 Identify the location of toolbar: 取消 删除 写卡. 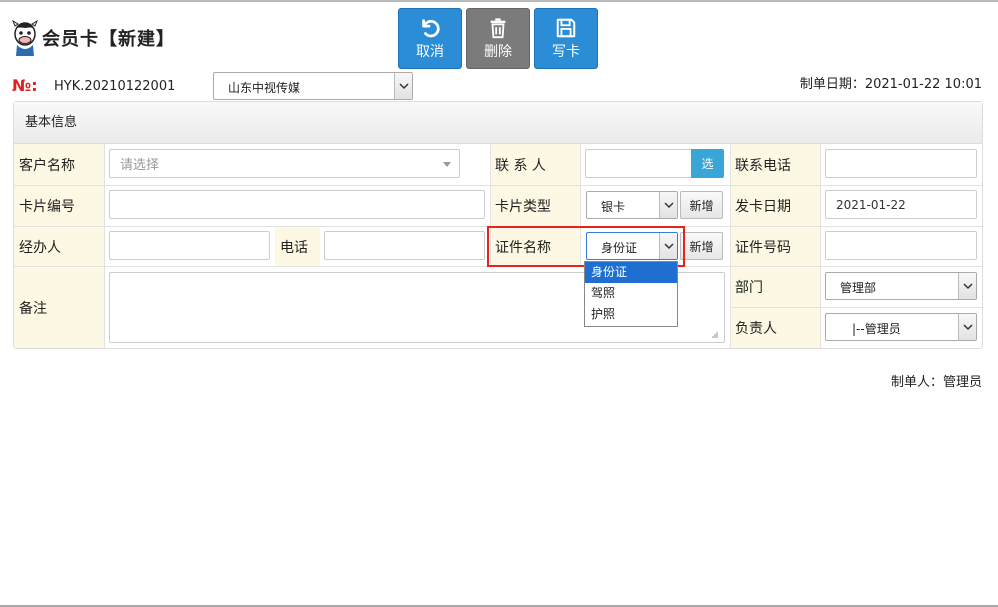
(498, 38).